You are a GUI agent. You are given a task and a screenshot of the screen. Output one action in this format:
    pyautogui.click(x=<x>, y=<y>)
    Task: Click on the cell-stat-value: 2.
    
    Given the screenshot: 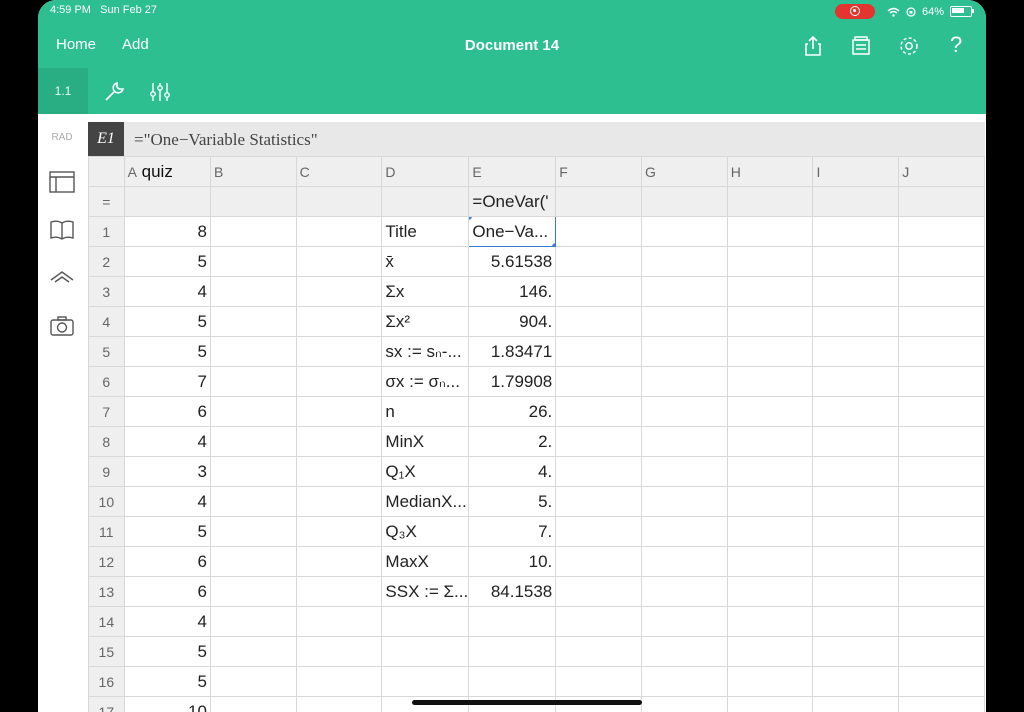 What is the action you would take?
    pyautogui.click(x=512, y=441)
    